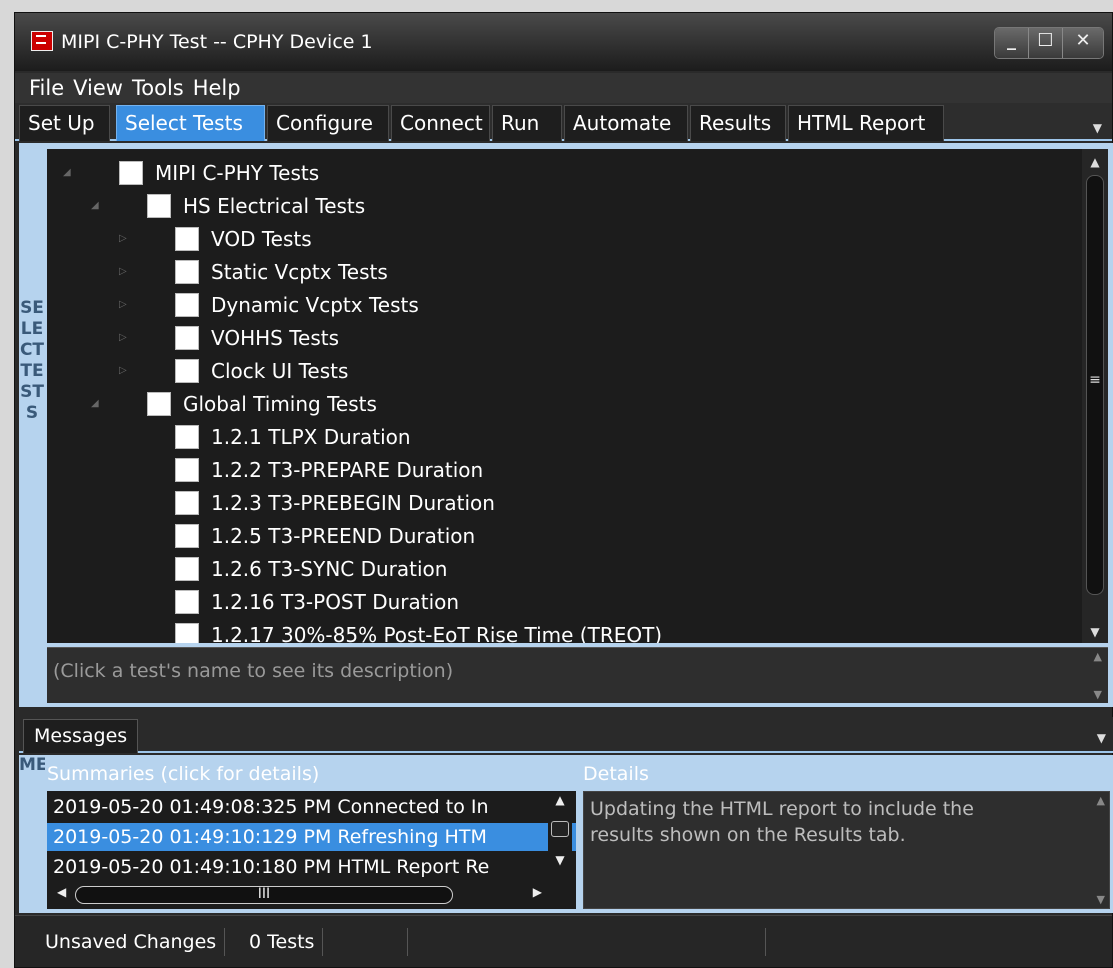  Describe the element at coordinates (46, 88) in the screenshot. I see `menu-file: File` at that location.